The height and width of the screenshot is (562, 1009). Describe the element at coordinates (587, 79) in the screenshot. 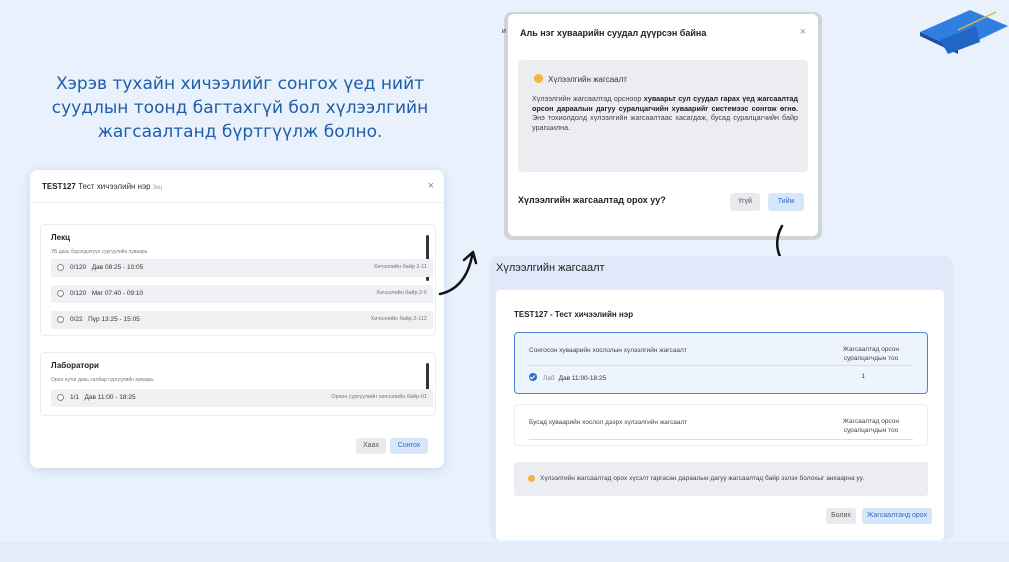

I see `info-title-text: Хүлээлгийн жагсаалт` at that location.